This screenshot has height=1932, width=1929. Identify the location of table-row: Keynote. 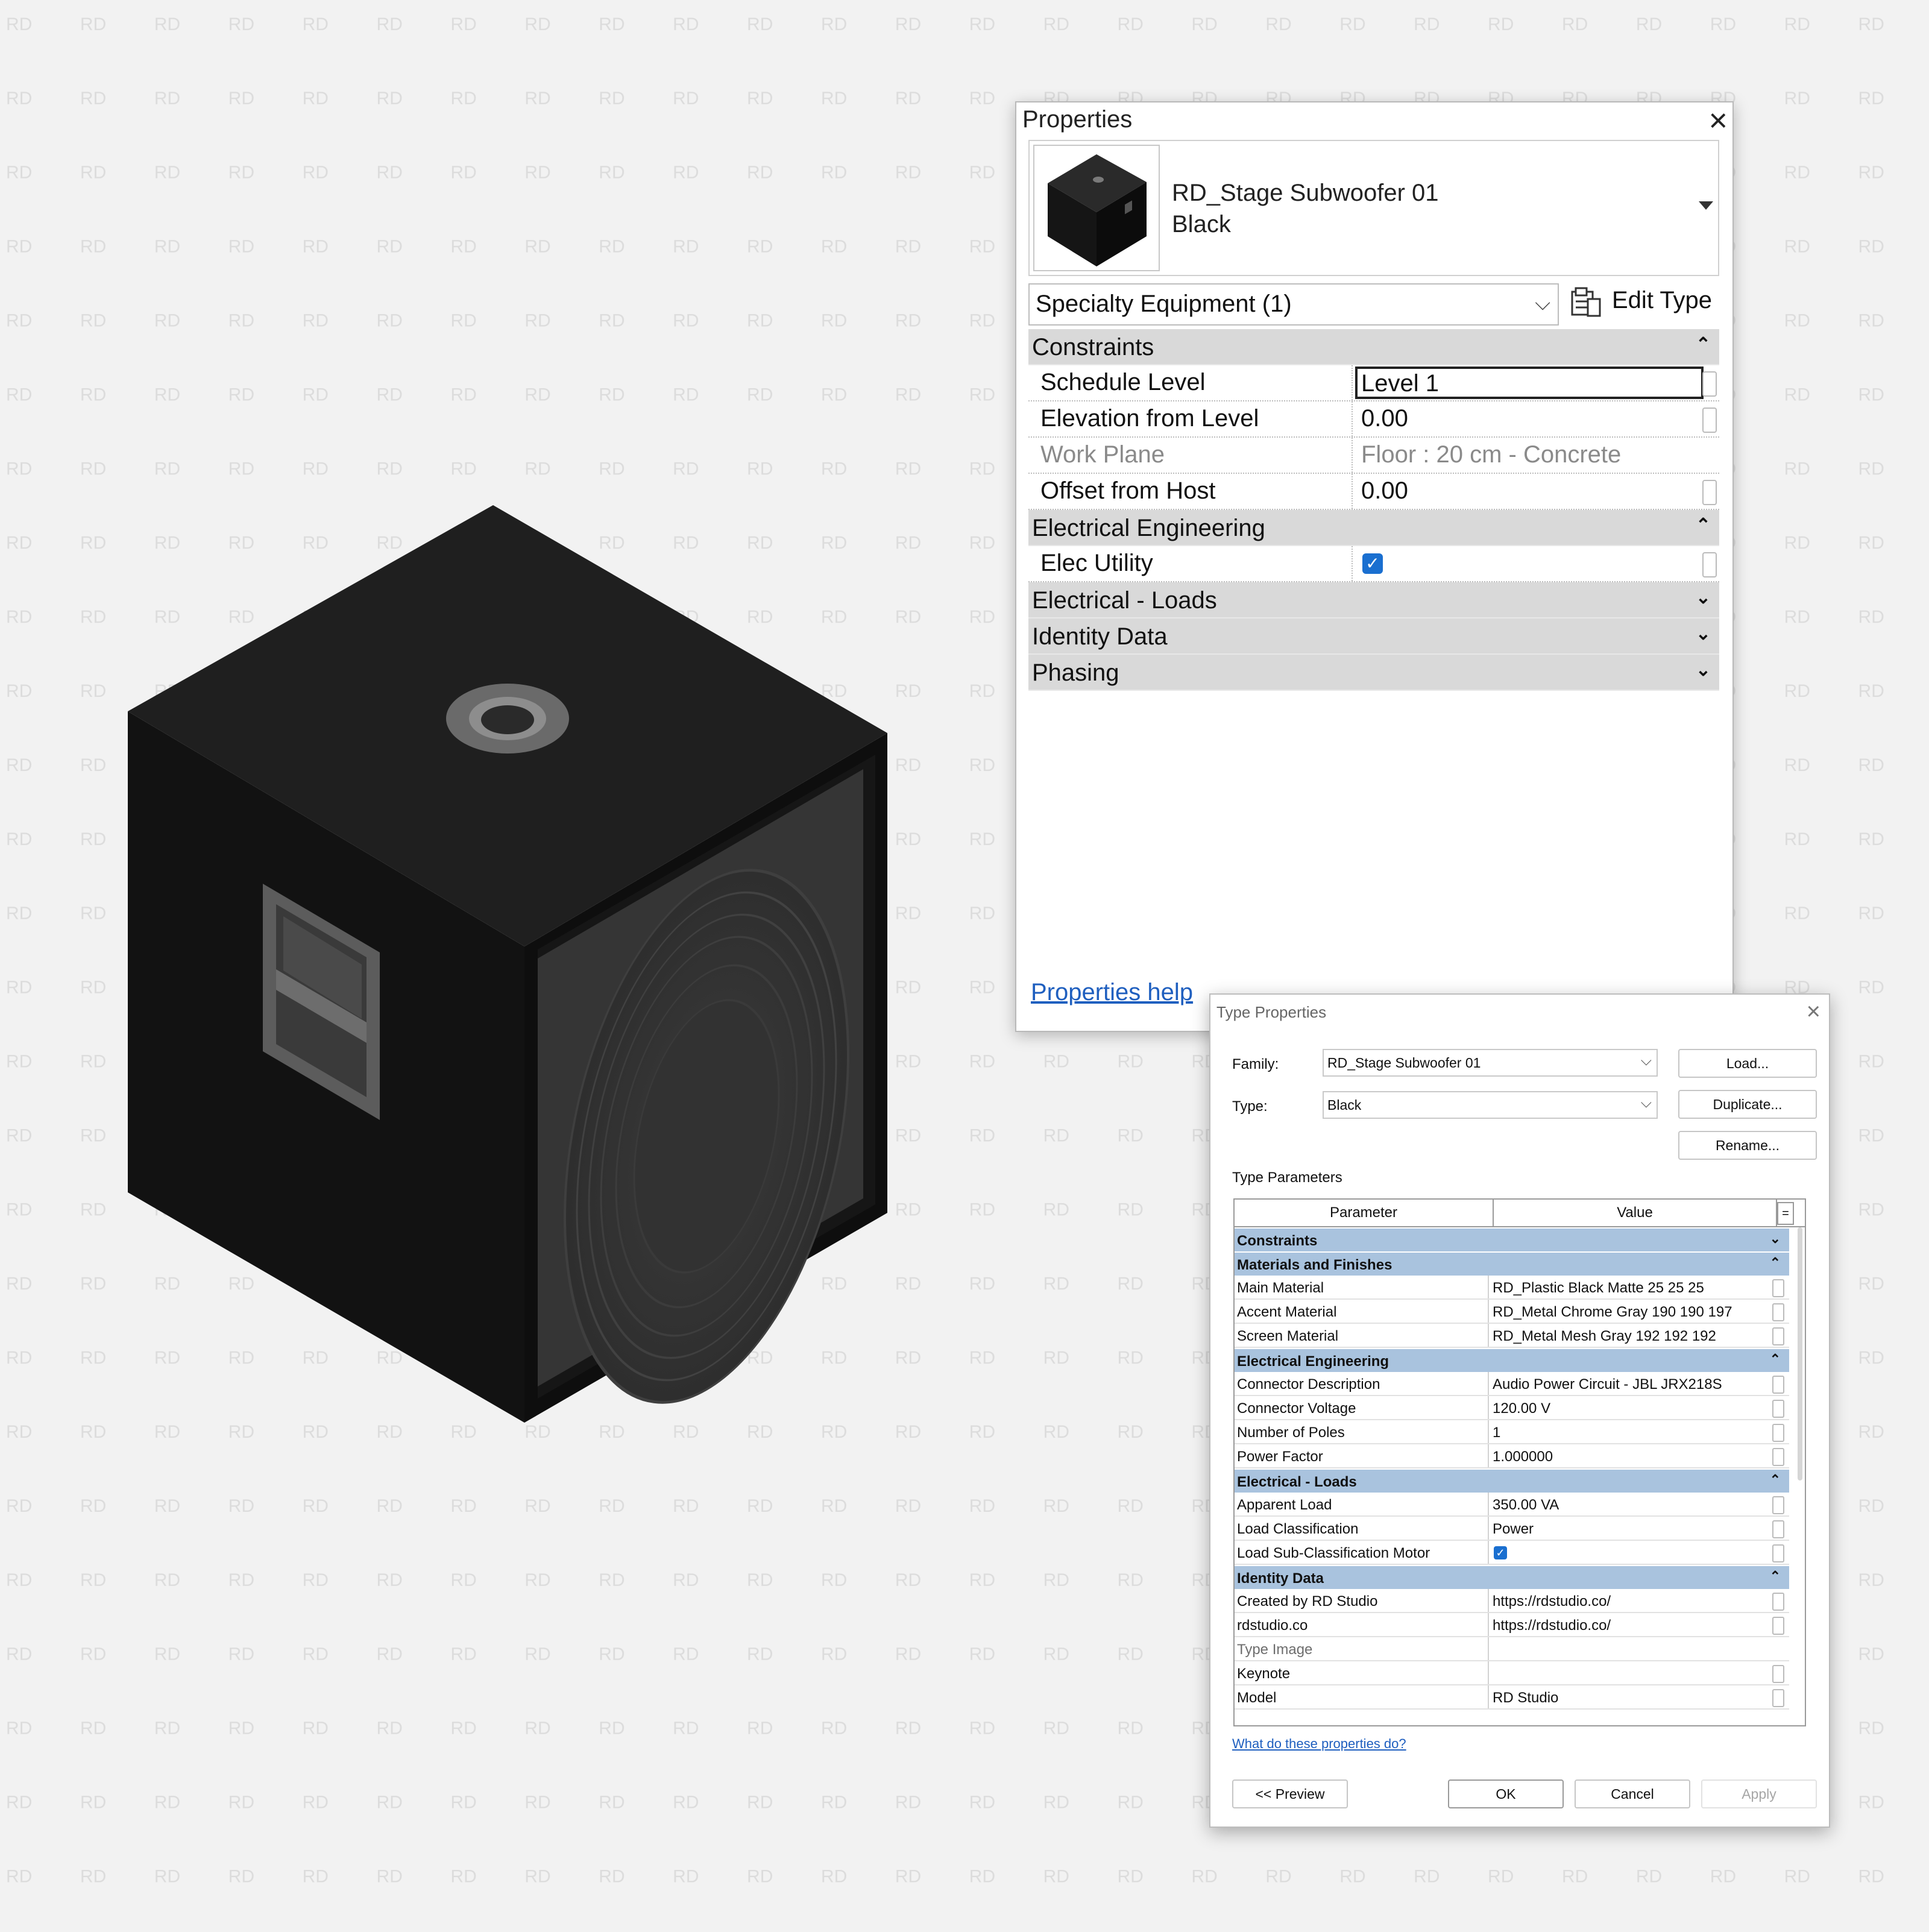
(1512, 1673).